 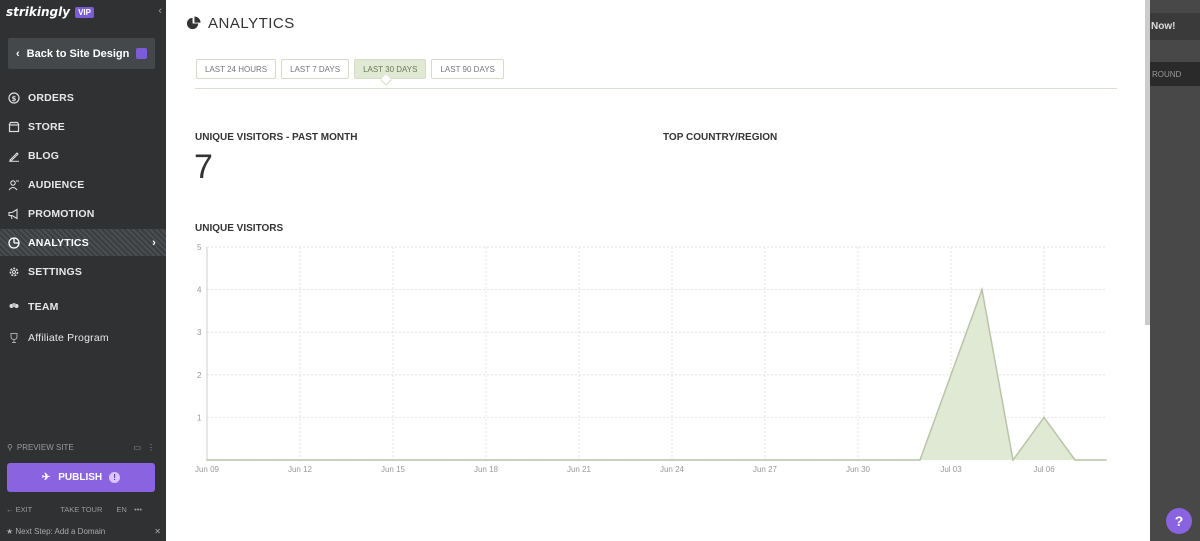 I want to click on sidebar-item-settings: SETTINGS, so click(x=83, y=271).